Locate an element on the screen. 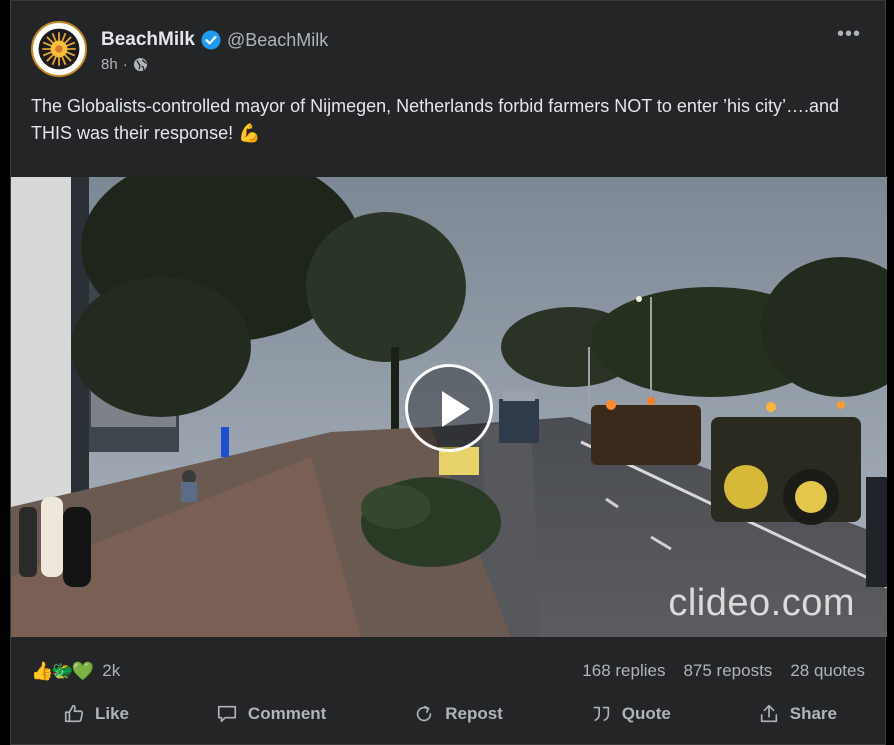 Image resolution: width=894 pixels, height=745 pixels. name-row: BeachMilk @BeachMilk is located at coordinates (214, 40).